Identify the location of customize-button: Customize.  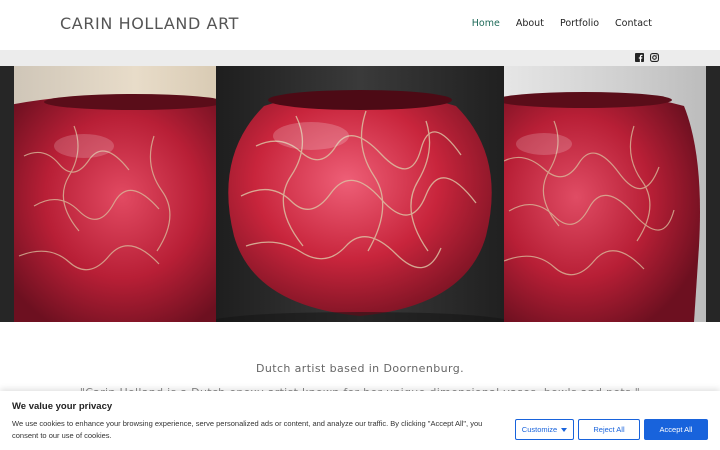
(544, 429).